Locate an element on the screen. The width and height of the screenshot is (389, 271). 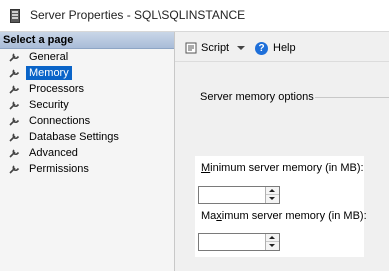
sidebar-item-permissions: Permissions is located at coordinates (87, 169).